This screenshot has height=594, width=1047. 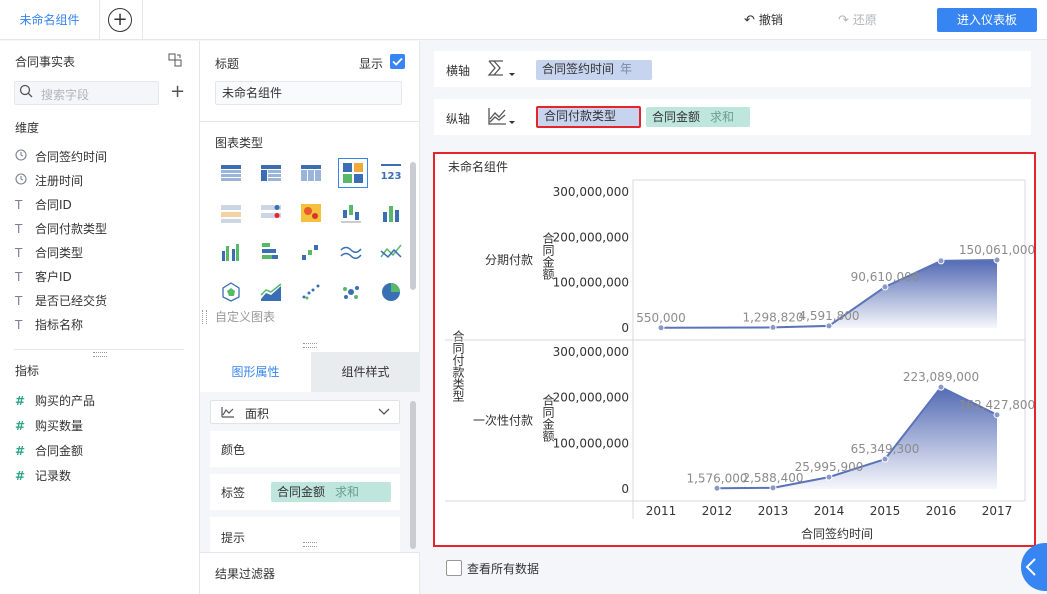 What do you see at coordinates (722, 117) in the screenshot?
I see `y-field2-agg: 求和` at bounding box center [722, 117].